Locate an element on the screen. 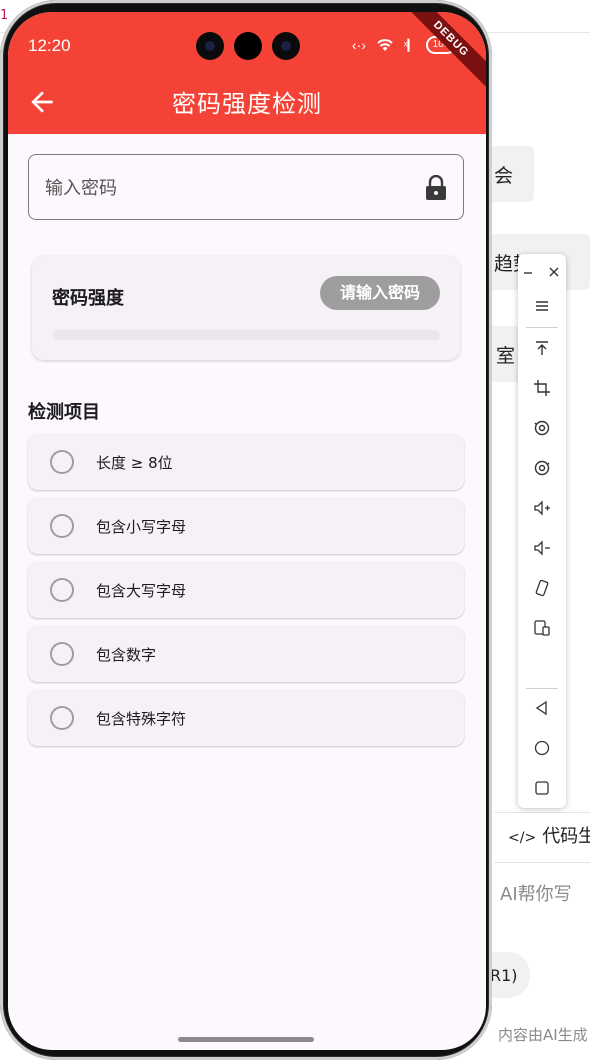 The width and height of the screenshot is (590, 1064). background-code-gen: </> 代码生 is located at coordinates (549, 835).